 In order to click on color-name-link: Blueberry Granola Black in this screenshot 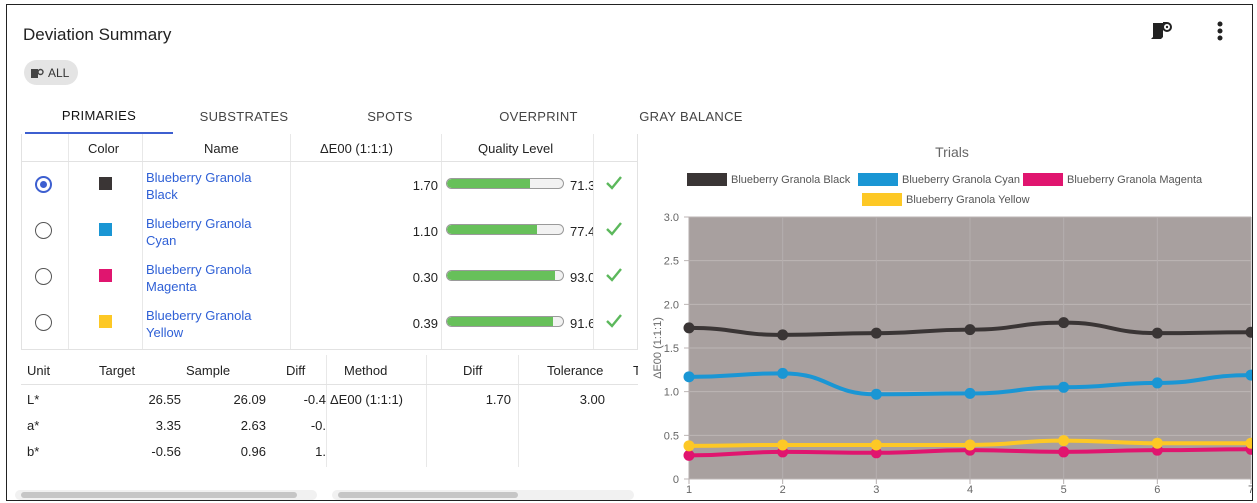, I will do `click(216, 186)`.